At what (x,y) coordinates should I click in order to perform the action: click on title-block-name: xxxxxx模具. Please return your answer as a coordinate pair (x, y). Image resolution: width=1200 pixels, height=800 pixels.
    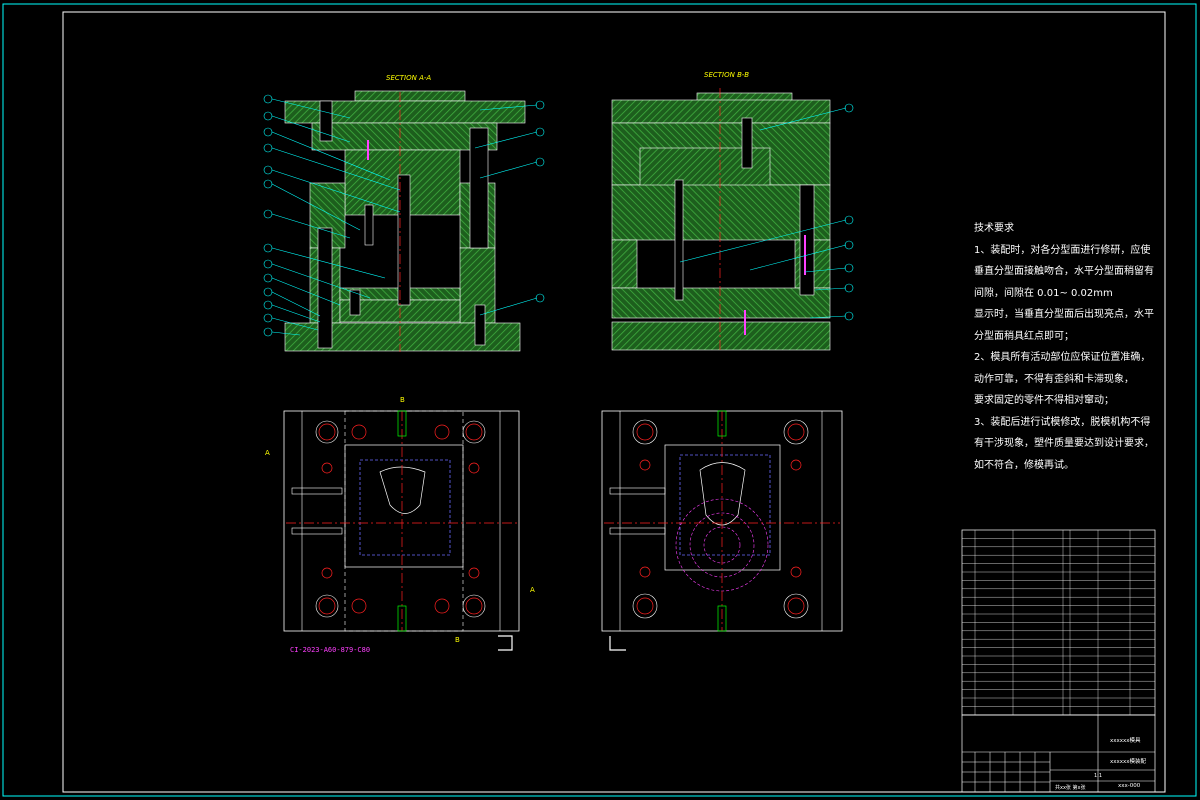
    Looking at the image, I should click on (1125, 740).